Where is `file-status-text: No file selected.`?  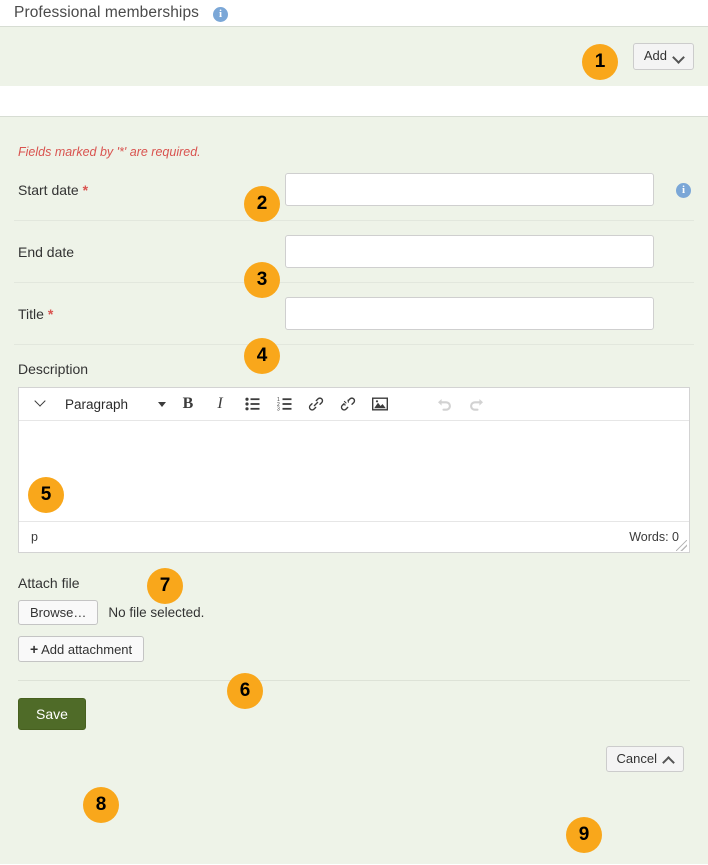
file-status-text: No file selected. is located at coordinates (156, 612).